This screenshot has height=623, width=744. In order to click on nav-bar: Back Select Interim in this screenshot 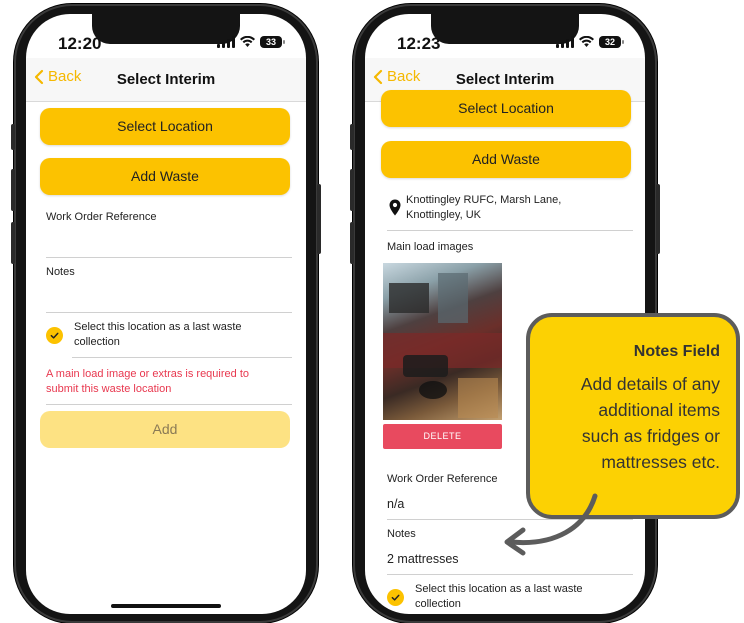, I will do `click(166, 80)`.